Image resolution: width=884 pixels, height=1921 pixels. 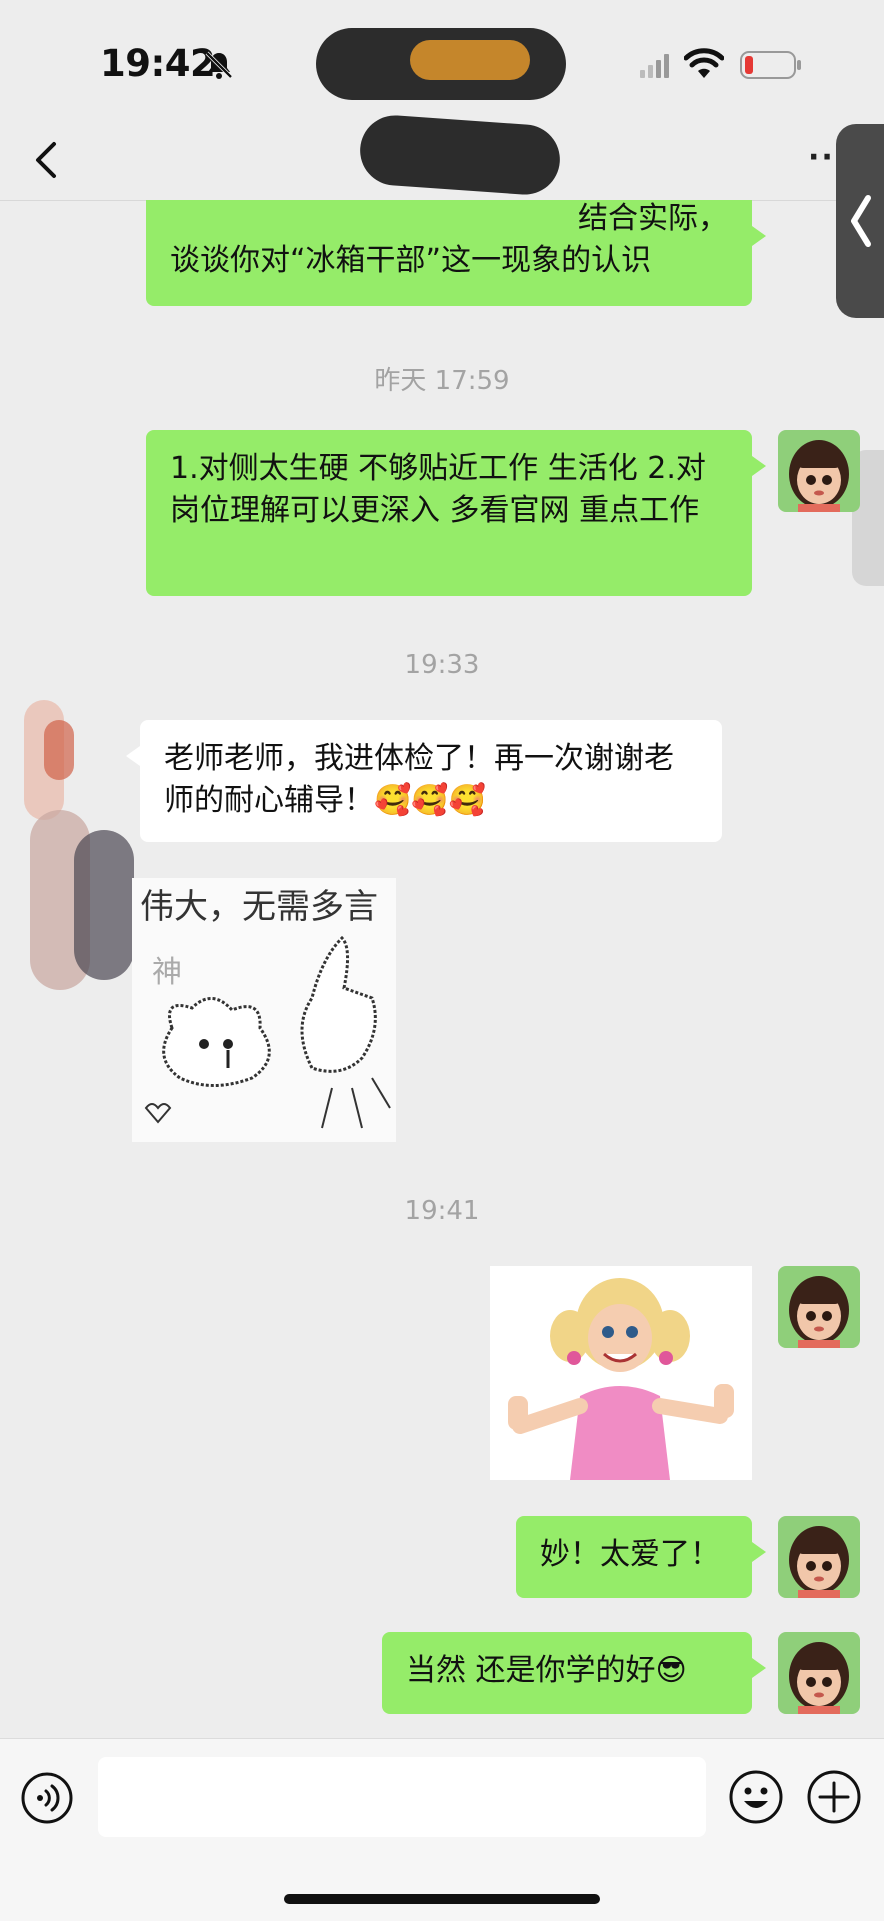 What do you see at coordinates (442, 98) in the screenshot?
I see `status-bar: 19:42` at bounding box center [442, 98].